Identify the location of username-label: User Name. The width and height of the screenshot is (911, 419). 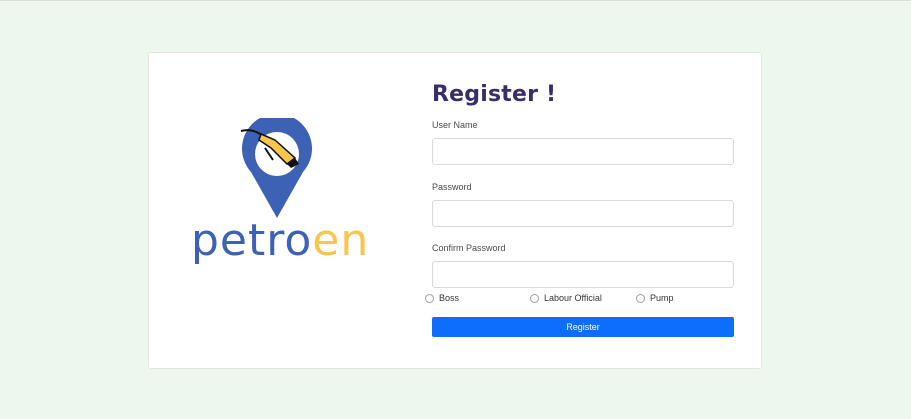
(455, 125).